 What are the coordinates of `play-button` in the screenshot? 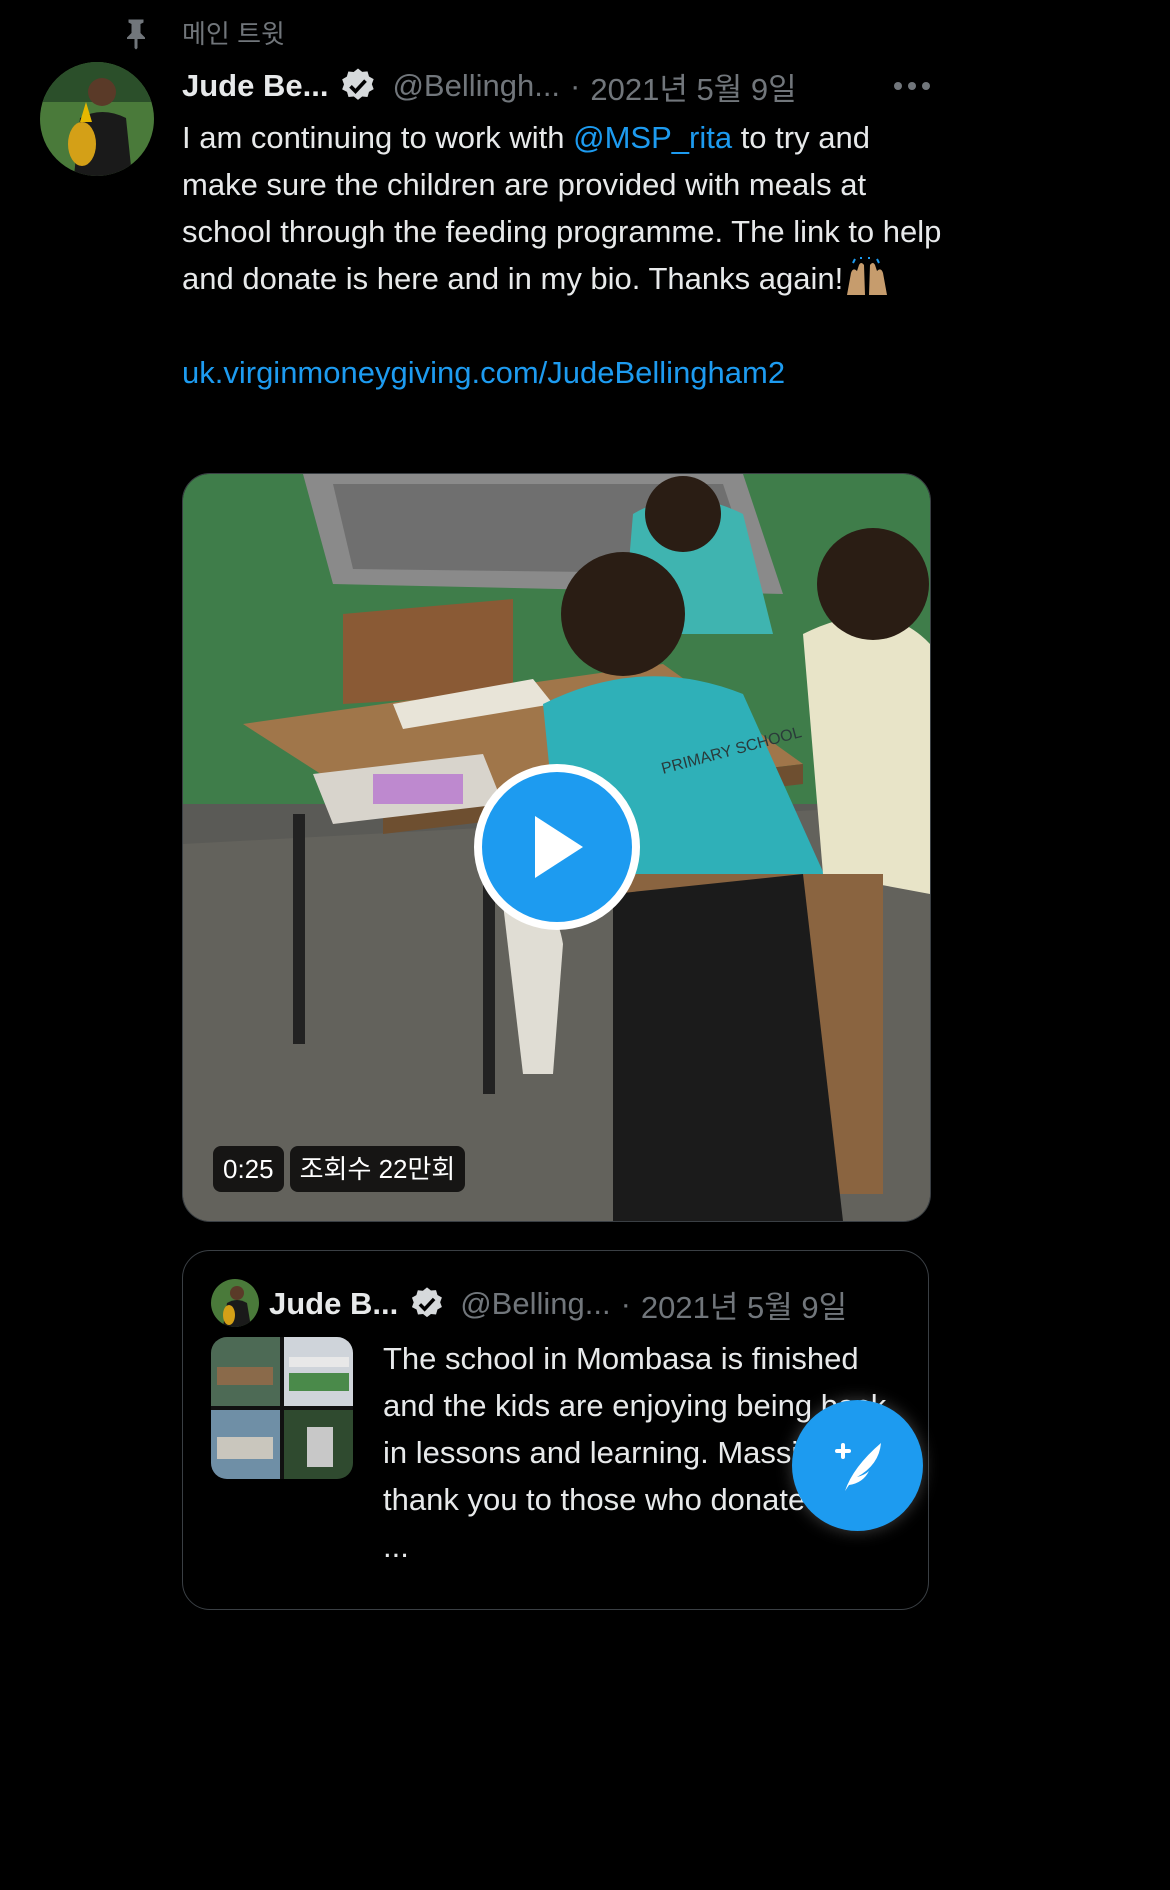 It's located at (557, 847).